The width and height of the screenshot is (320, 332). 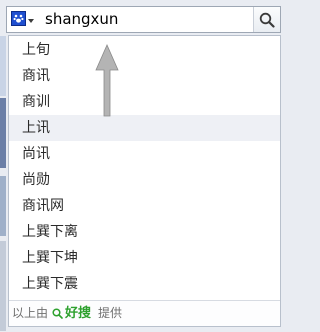 I want to click on suggestion-item: 商讯网, so click(x=144, y=206).